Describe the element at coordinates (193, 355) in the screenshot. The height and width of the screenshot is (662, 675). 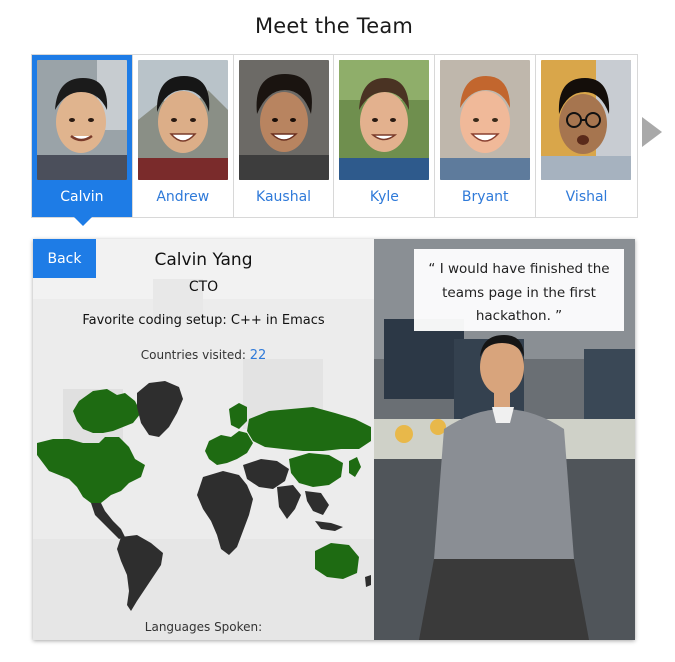
I see `countries-label: Countries visited:` at that location.